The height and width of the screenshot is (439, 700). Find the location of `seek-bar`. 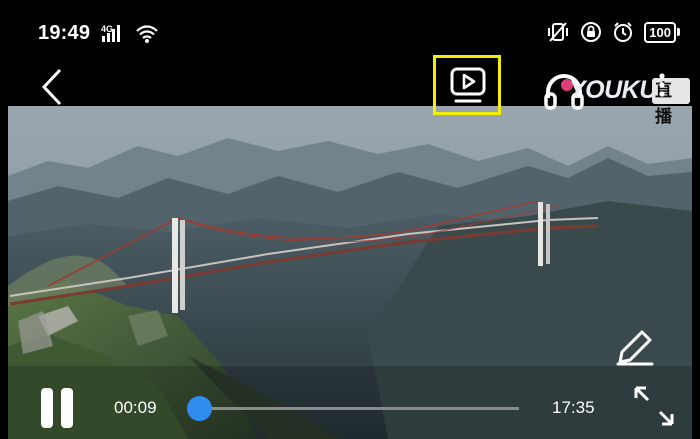

seek-bar is located at coordinates (353, 408).